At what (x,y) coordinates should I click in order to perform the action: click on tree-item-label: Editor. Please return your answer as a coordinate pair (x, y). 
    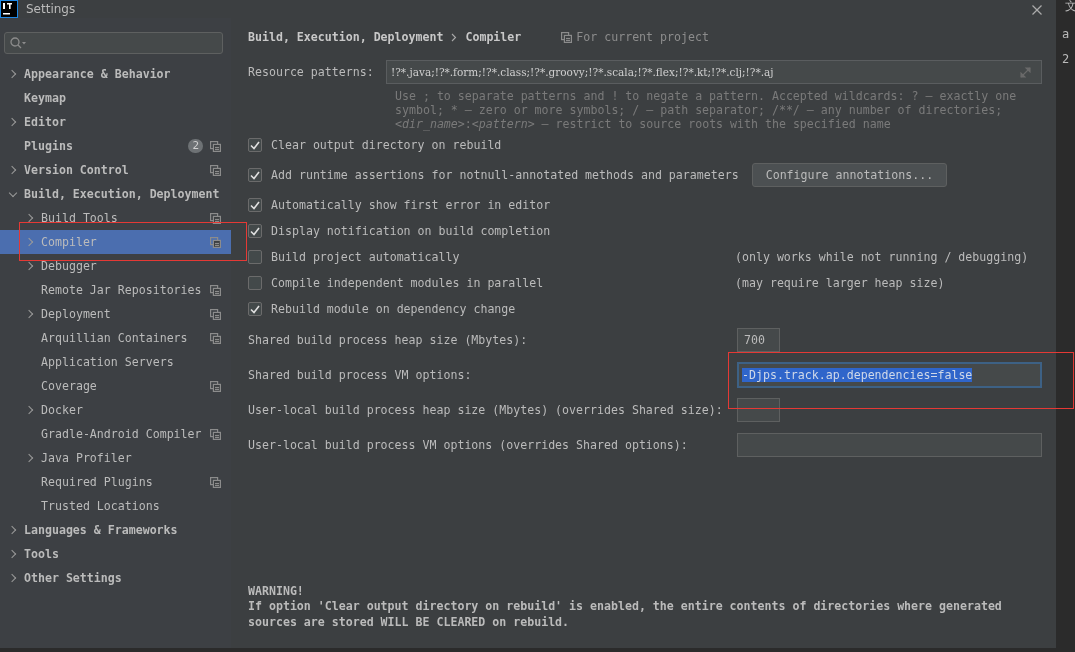
    Looking at the image, I should click on (45, 122).